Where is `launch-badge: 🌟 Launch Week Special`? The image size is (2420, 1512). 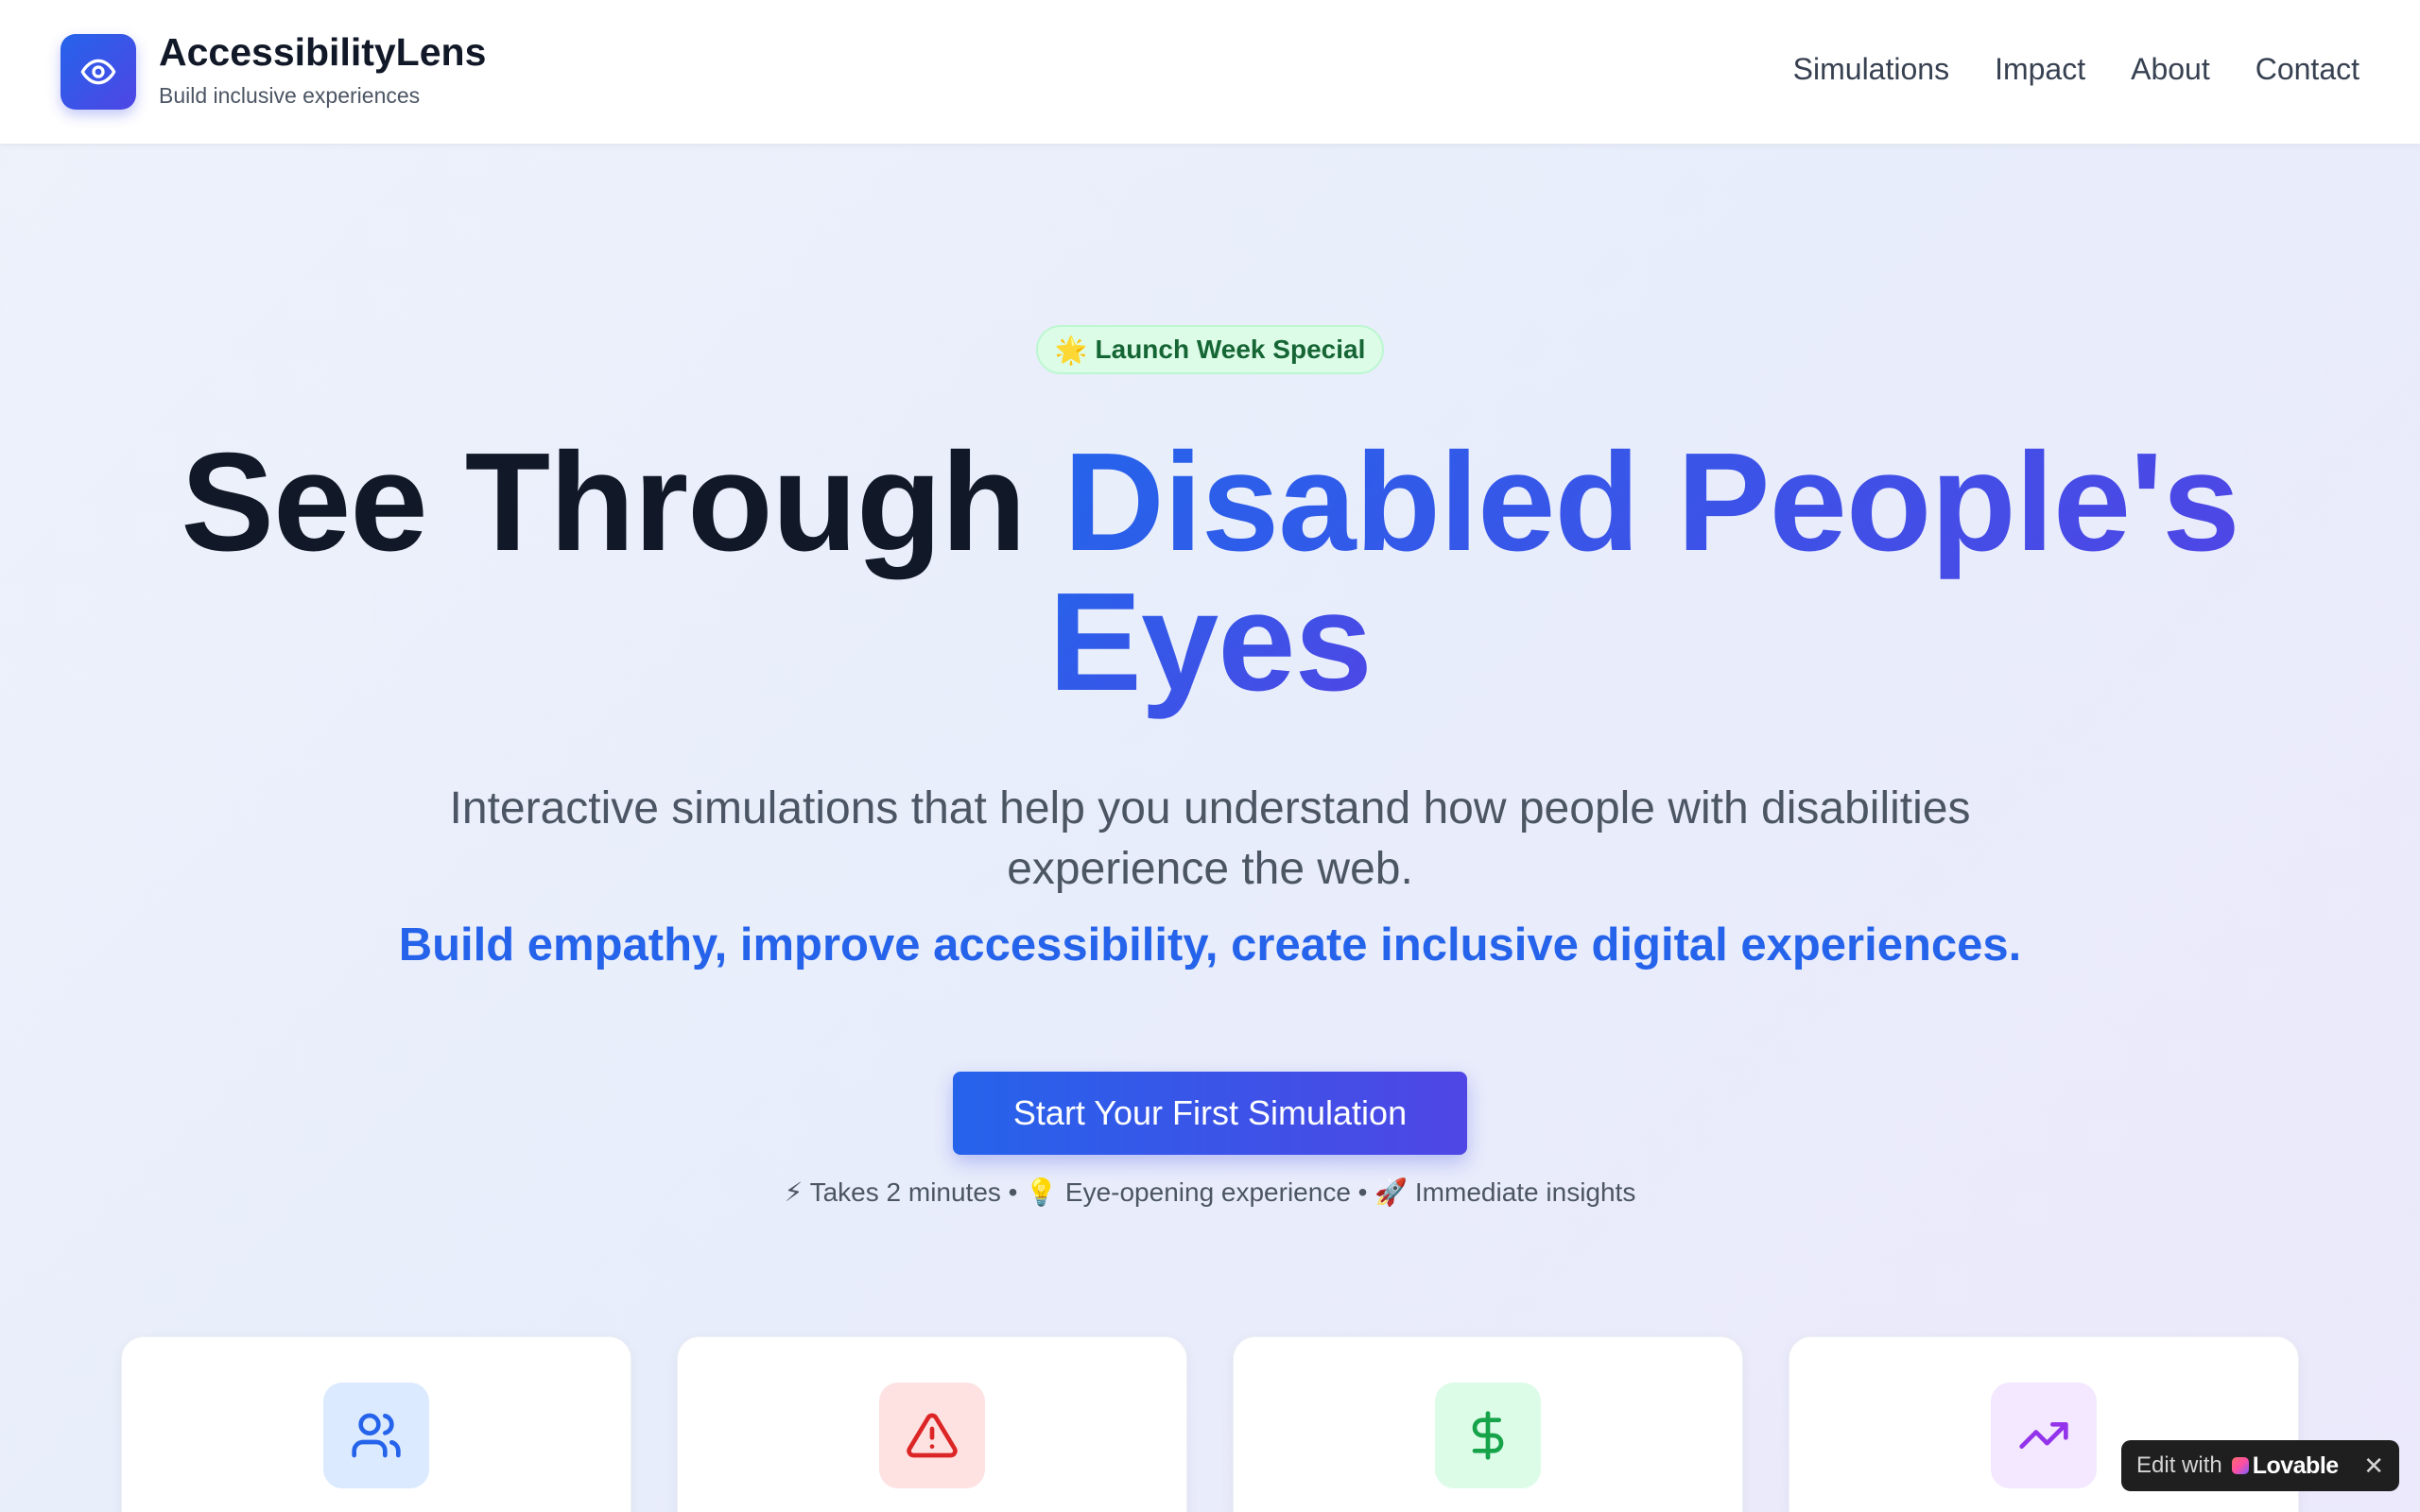
launch-badge: 🌟 Launch Week Special is located at coordinates (1210, 349).